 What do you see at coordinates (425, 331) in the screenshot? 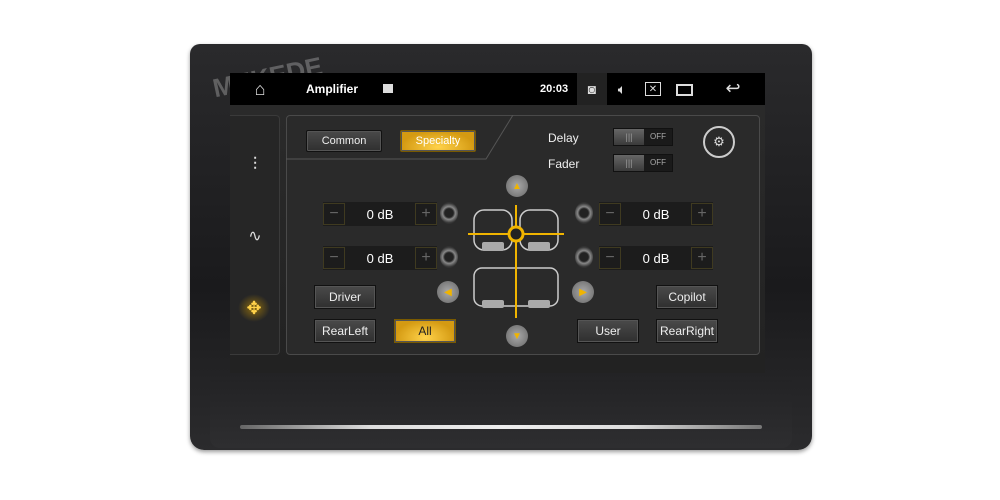
I see `all-button: All` at bounding box center [425, 331].